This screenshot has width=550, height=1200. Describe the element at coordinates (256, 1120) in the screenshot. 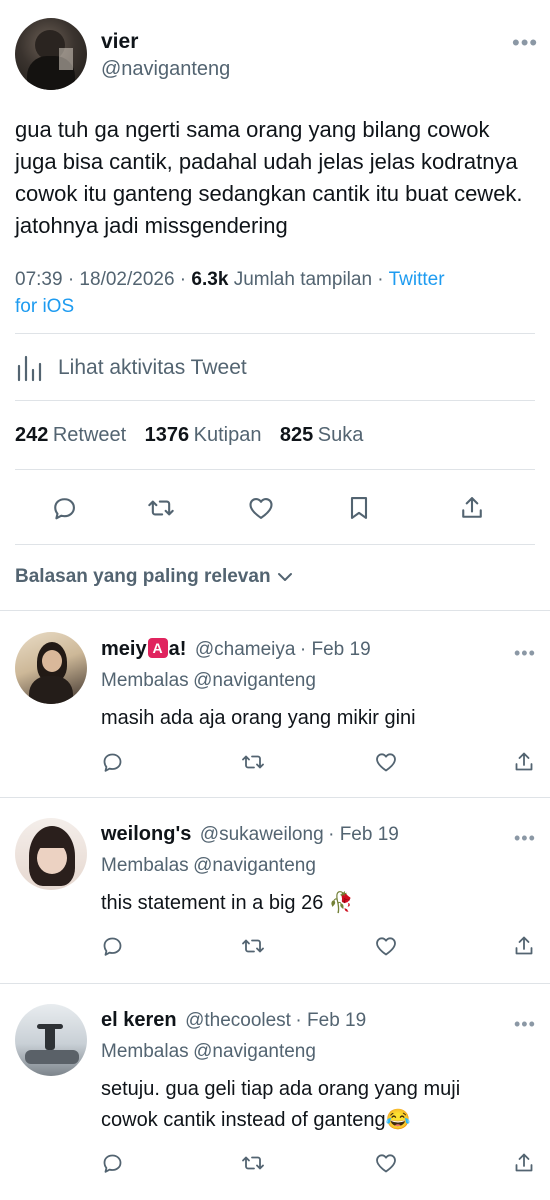

I see `reply-text-line-2: cowok cantik instead of ganteng😂` at that location.